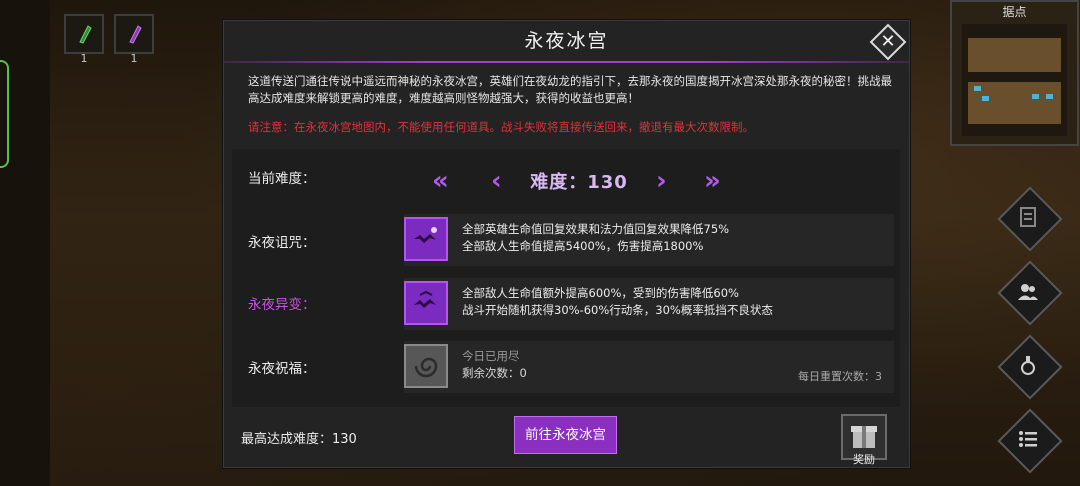 The width and height of the screenshot is (1080, 486). I want to click on difficulty-selector: « ‹ 难度：130 › », so click(579, 181).